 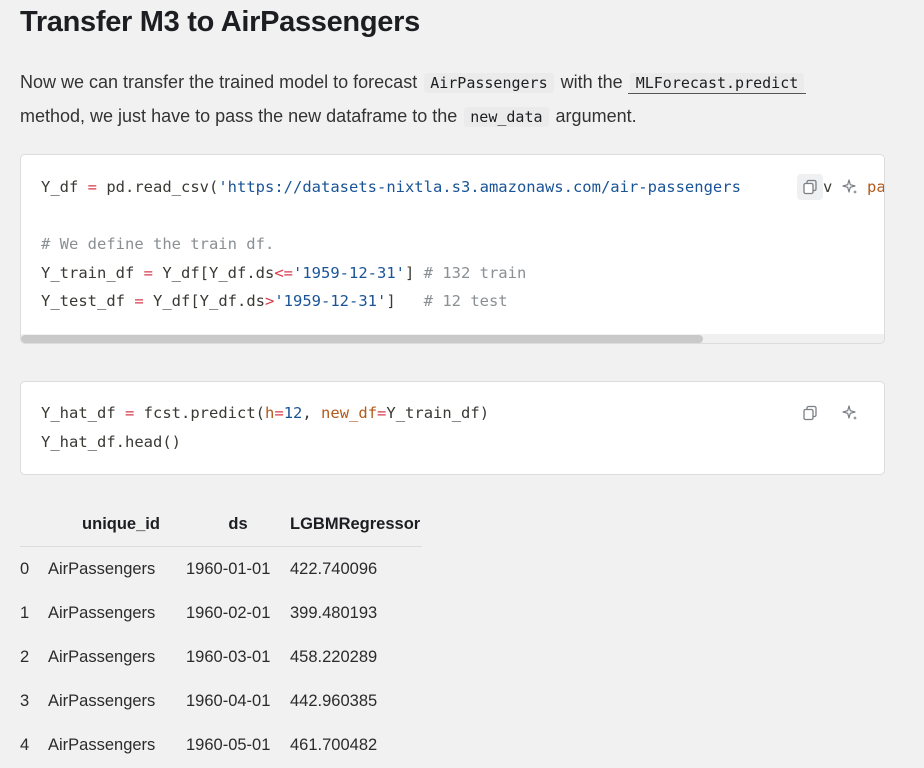 What do you see at coordinates (25, 656) in the screenshot?
I see `row-index: 2` at bounding box center [25, 656].